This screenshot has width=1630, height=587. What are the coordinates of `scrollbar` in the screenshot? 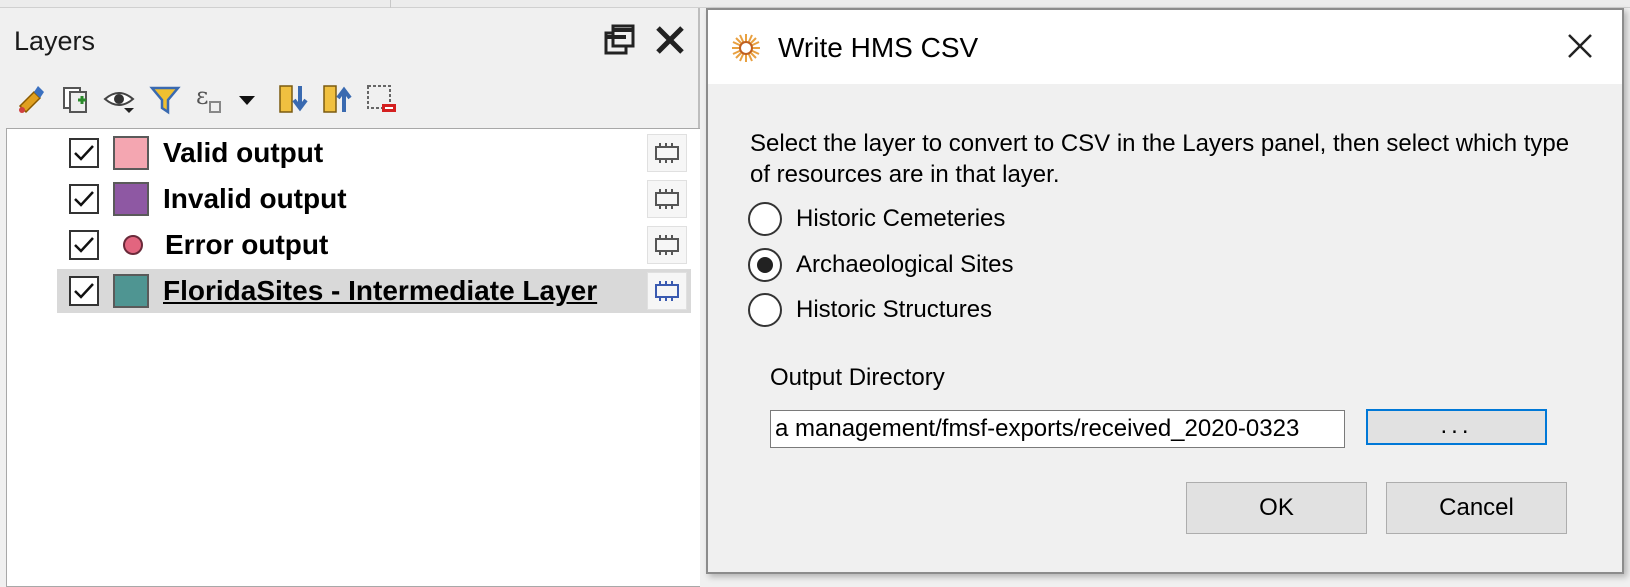 It's located at (695, 229).